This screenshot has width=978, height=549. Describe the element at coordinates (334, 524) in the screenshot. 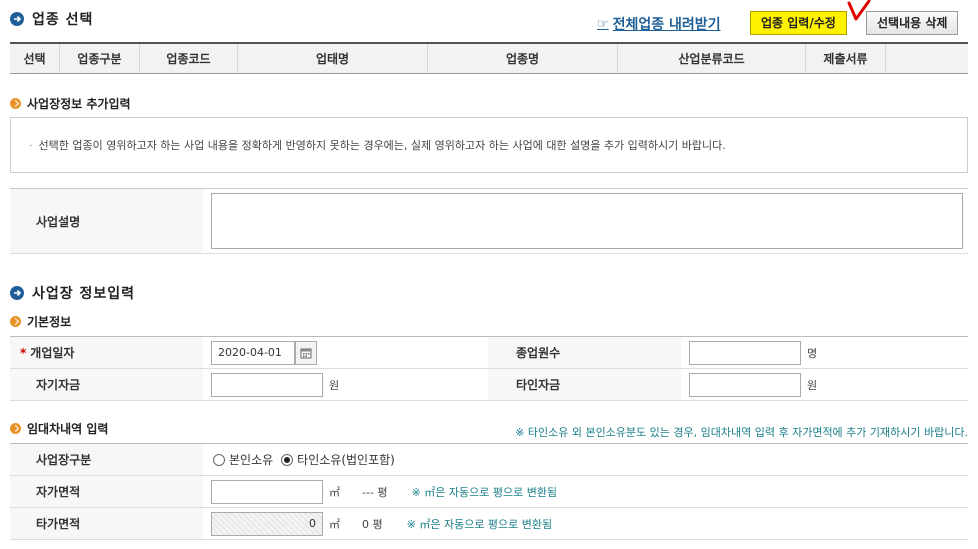

I see `other-area-unit: ㎡` at that location.